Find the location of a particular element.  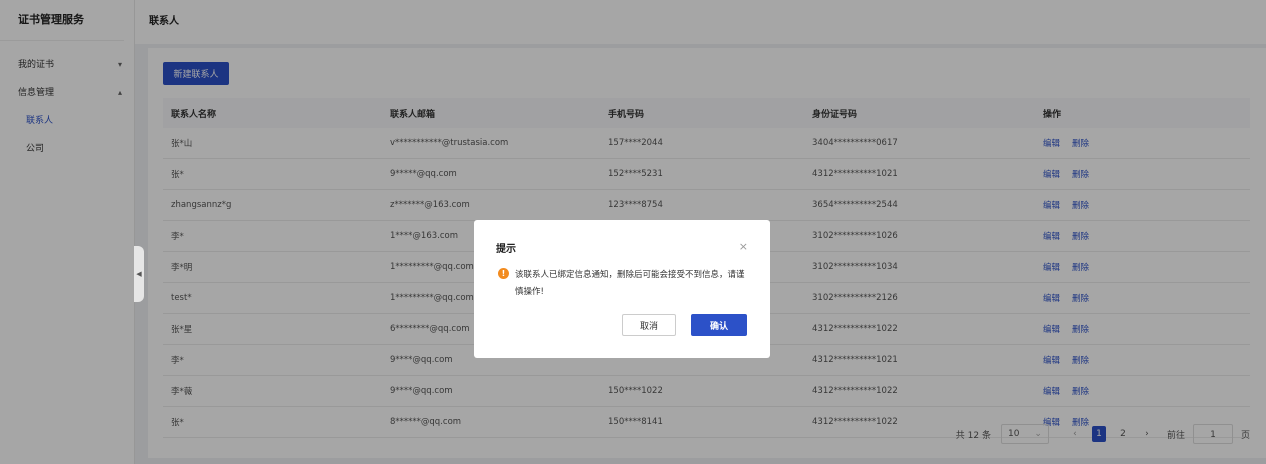

sidebar-collapse-handle: ◀ is located at coordinates (139, 274).